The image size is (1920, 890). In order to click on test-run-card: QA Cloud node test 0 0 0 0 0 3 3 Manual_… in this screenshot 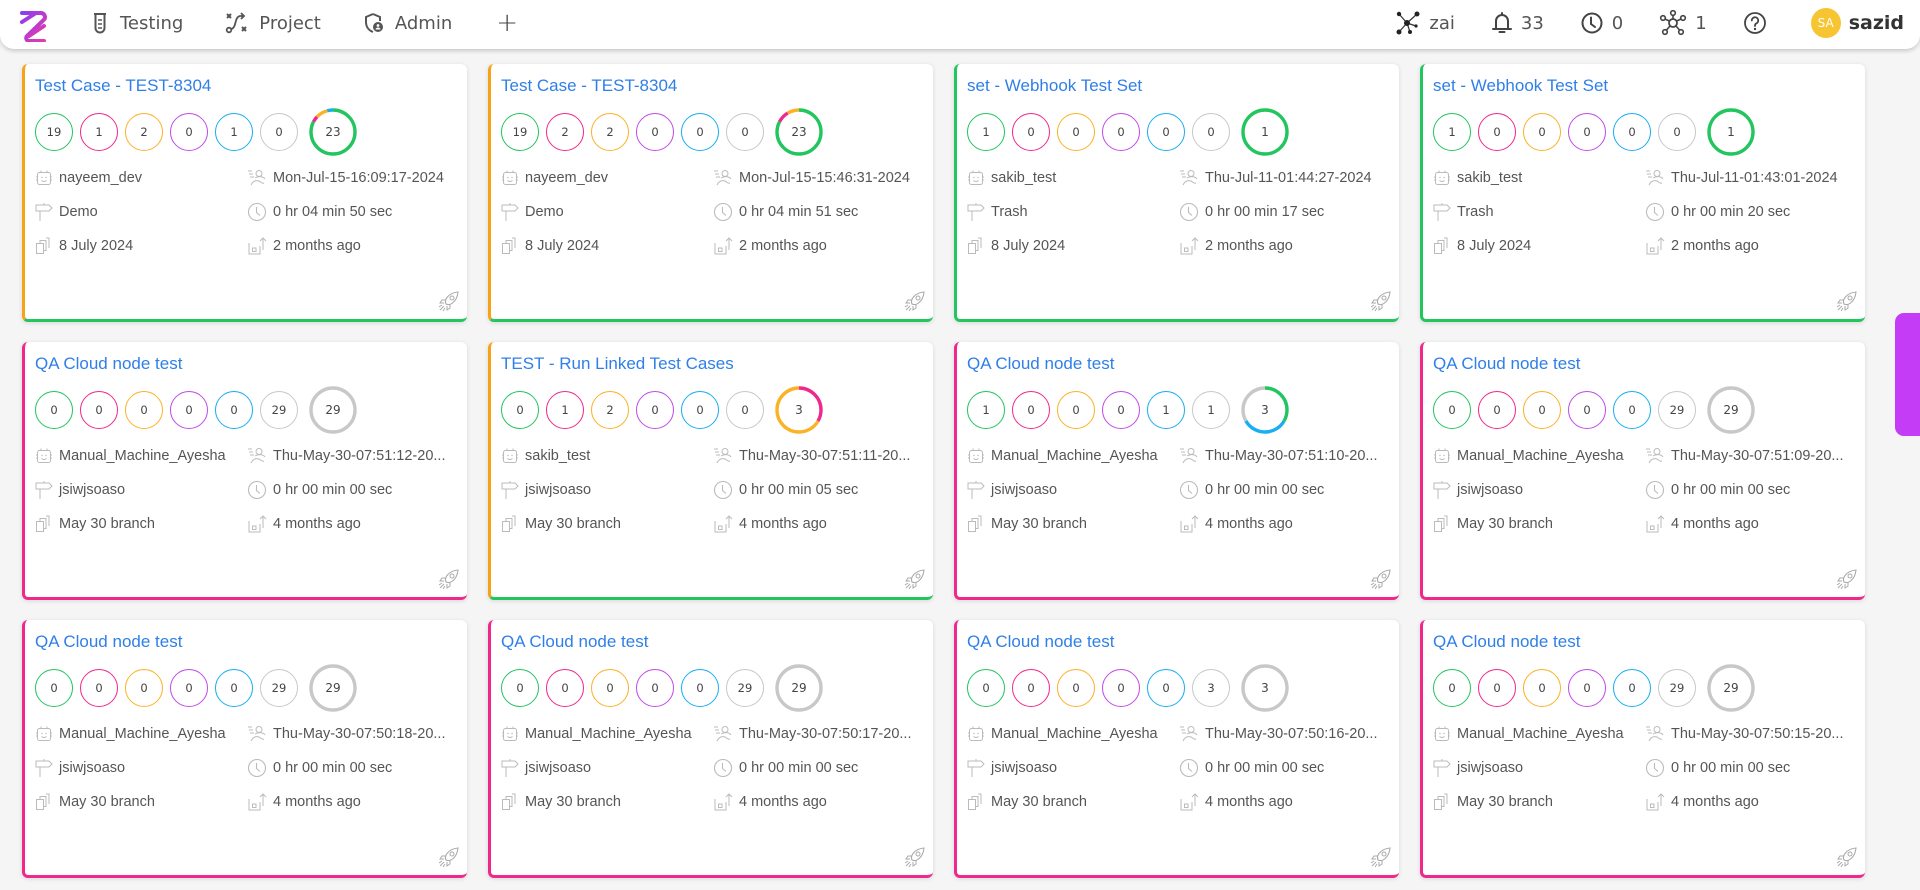, I will do `click(1176, 749)`.